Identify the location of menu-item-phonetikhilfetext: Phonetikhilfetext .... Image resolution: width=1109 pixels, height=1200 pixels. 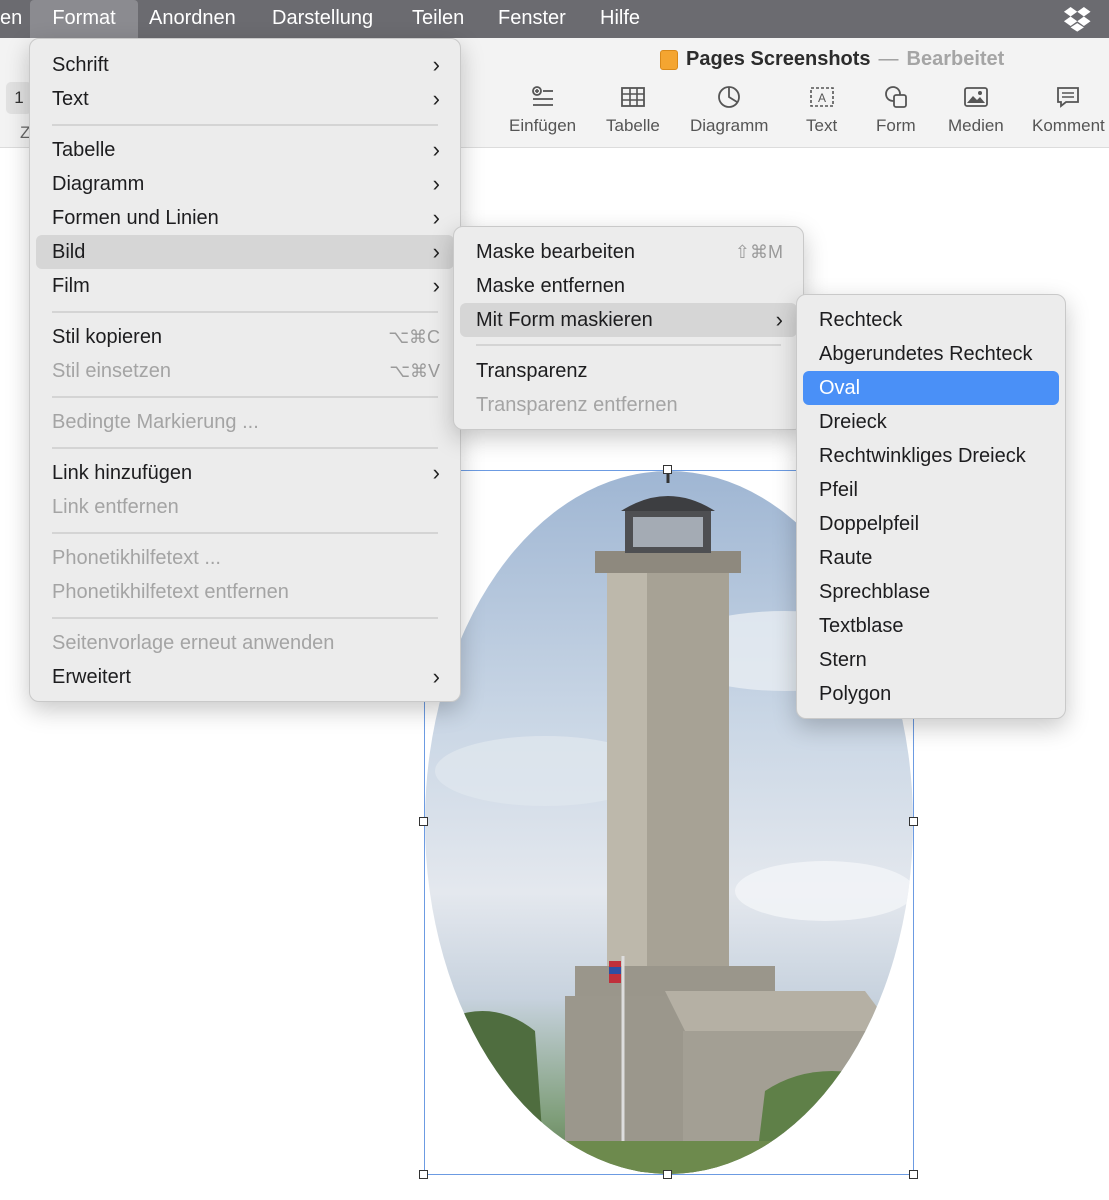
(136, 558).